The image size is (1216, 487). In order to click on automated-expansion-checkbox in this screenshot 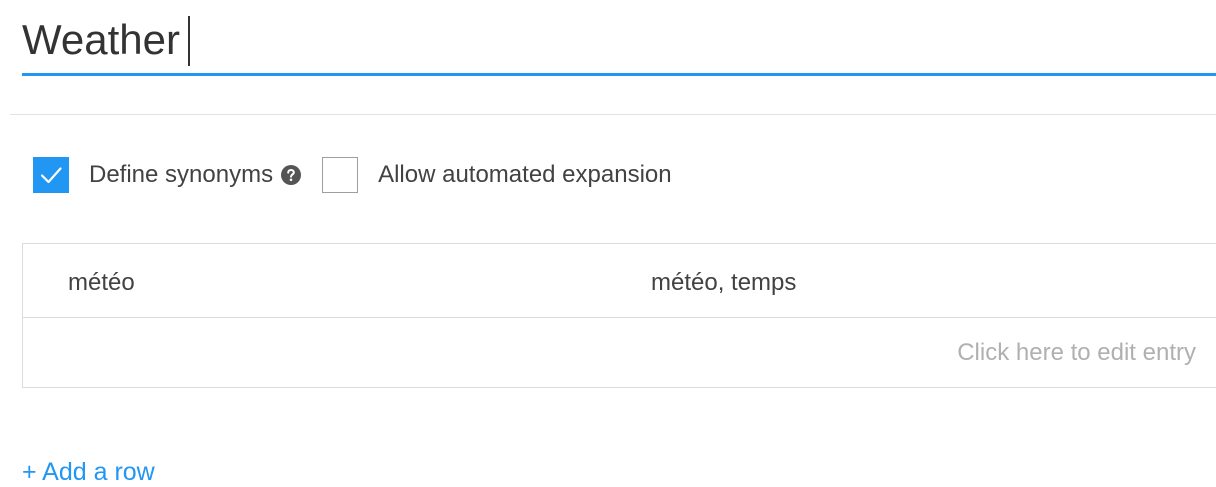, I will do `click(340, 175)`.